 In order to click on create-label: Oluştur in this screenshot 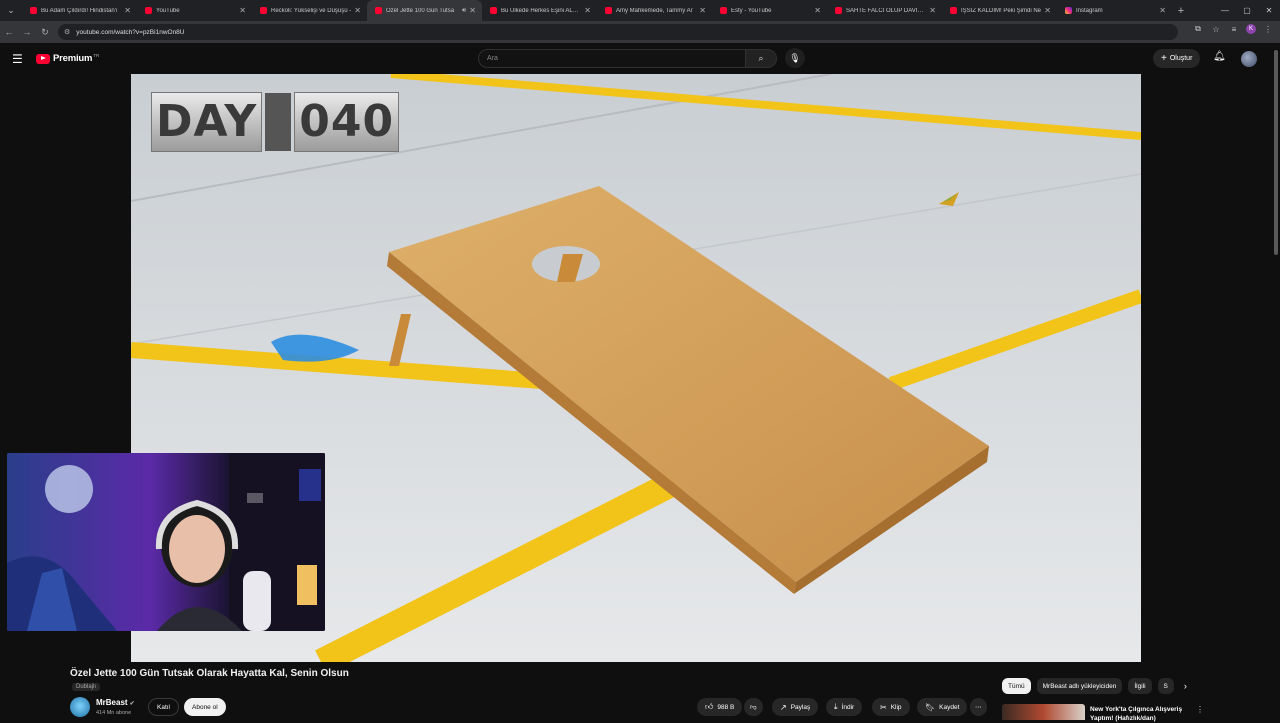, I will do `click(1181, 58)`.